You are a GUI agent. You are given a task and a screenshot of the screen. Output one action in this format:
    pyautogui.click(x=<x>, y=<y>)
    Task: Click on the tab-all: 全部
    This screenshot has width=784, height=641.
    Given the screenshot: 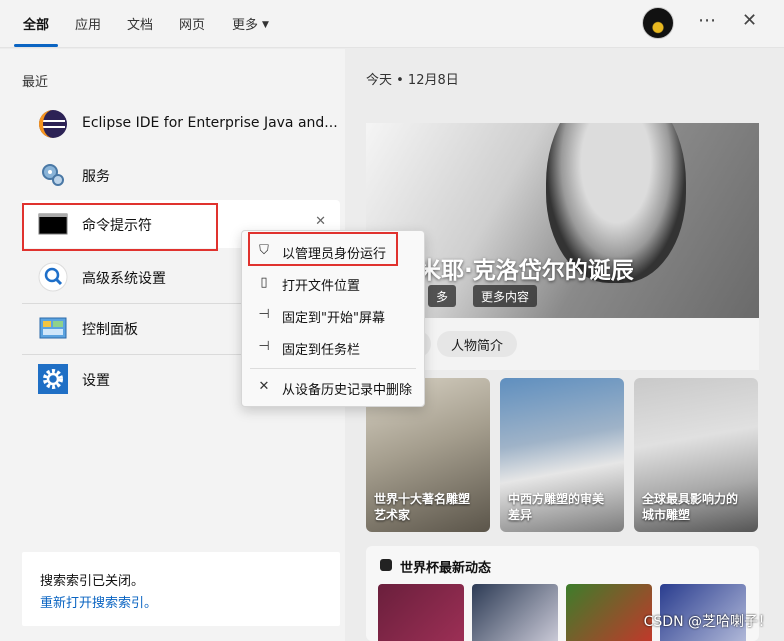 What is the action you would take?
    pyautogui.click(x=36, y=23)
    